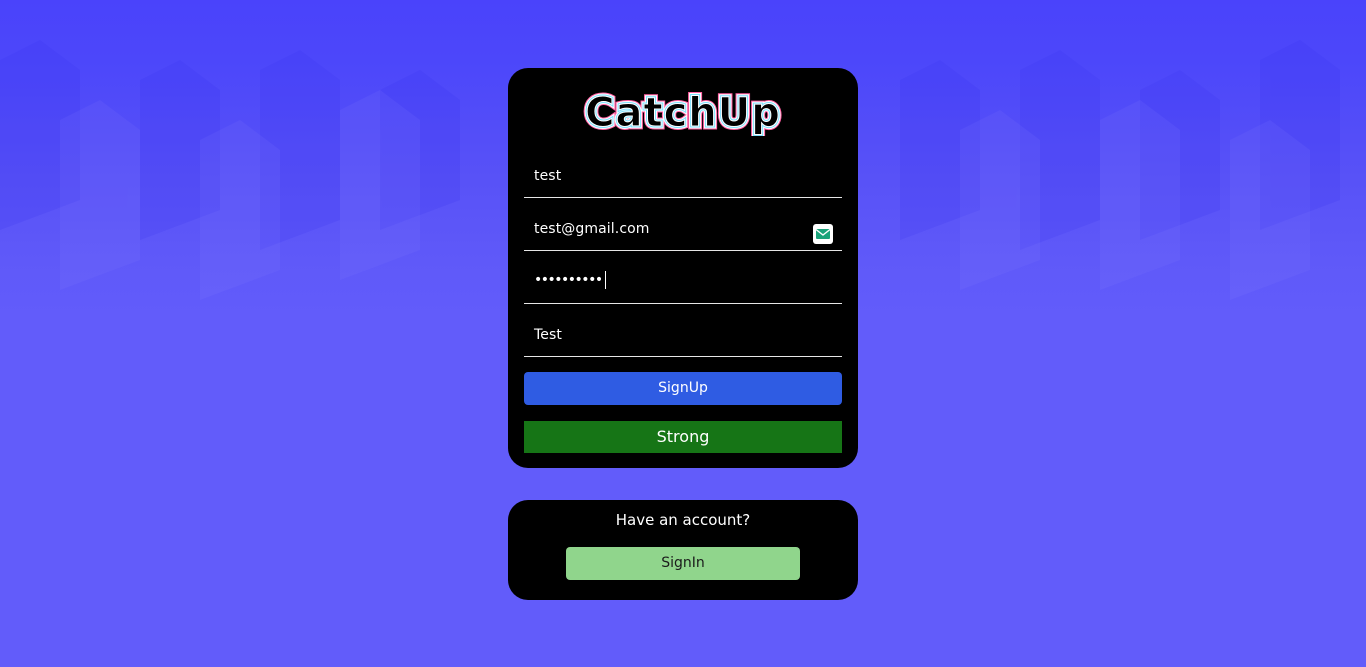 Image resolution: width=1366 pixels, height=667 pixels. What do you see at coordinates (683, 388) in the screenshot?
I see `signup-button: SignUp` at bounding box center [683, 388].